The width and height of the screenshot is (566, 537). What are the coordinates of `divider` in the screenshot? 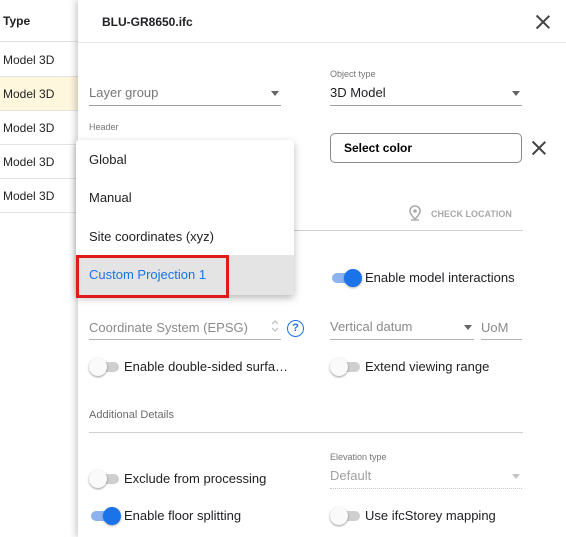 It's located at (322, 42).